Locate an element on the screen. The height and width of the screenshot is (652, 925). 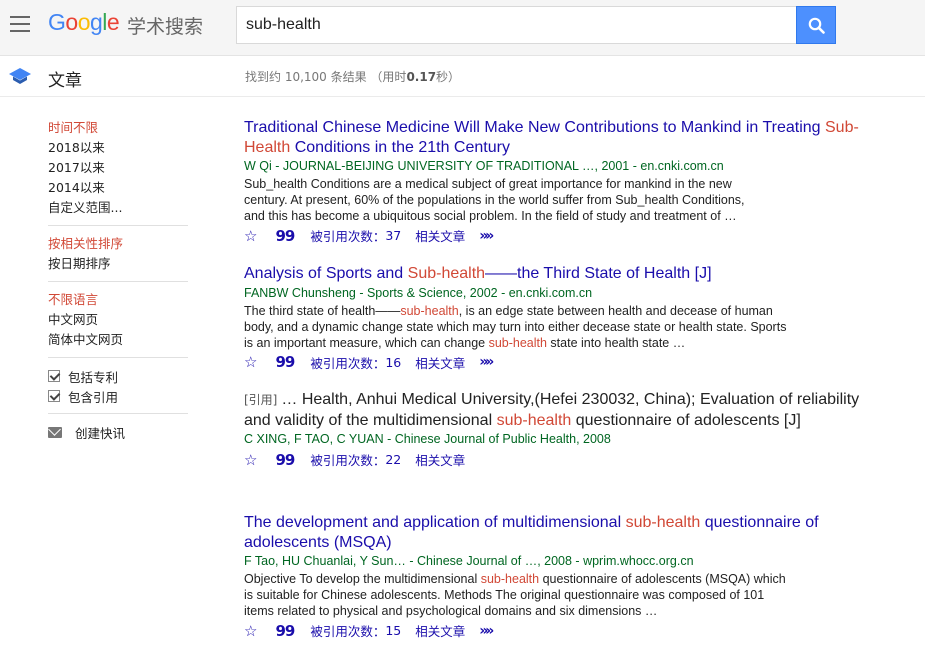
cited-by-link: 被引用次数： 15 is located at coordinates (355, 630).